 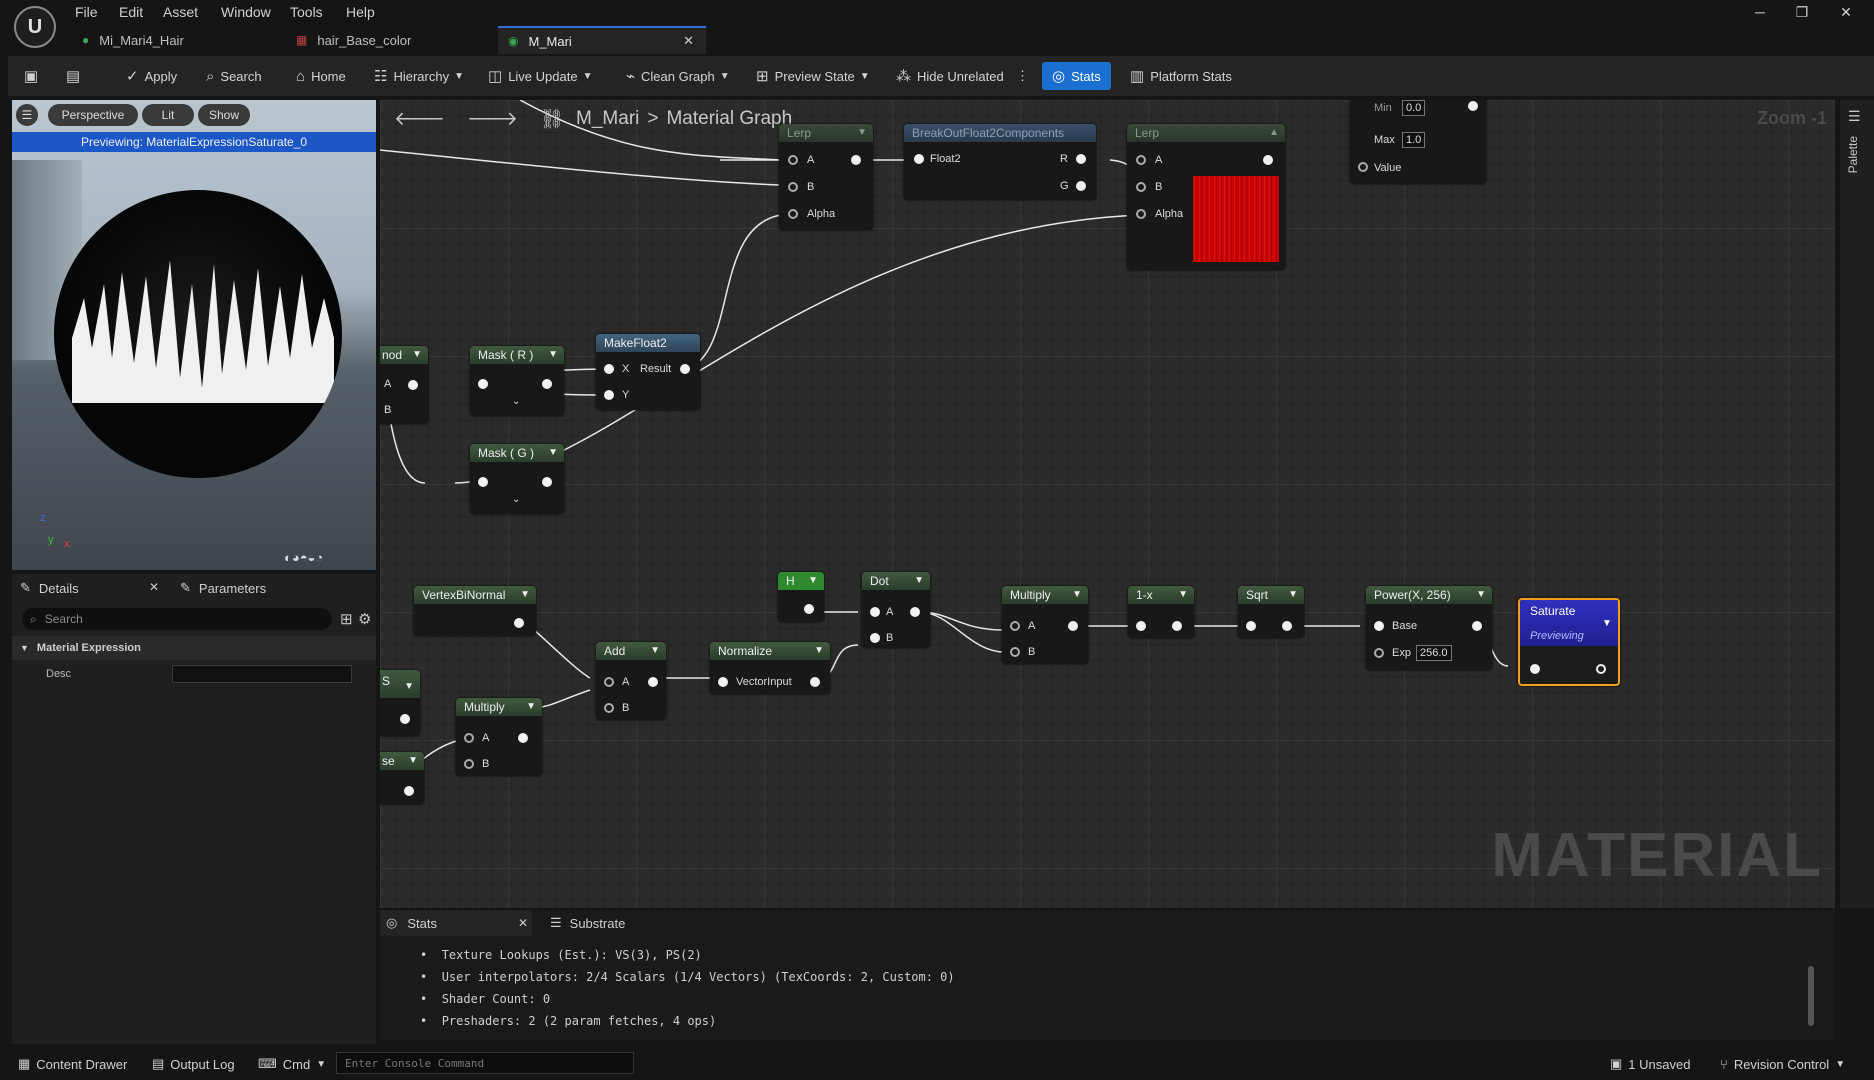 What do you see at coordinates (688, 41) in the screenshot?
I see `close-tab-icon: ✕` at bounding box center [688, 41].